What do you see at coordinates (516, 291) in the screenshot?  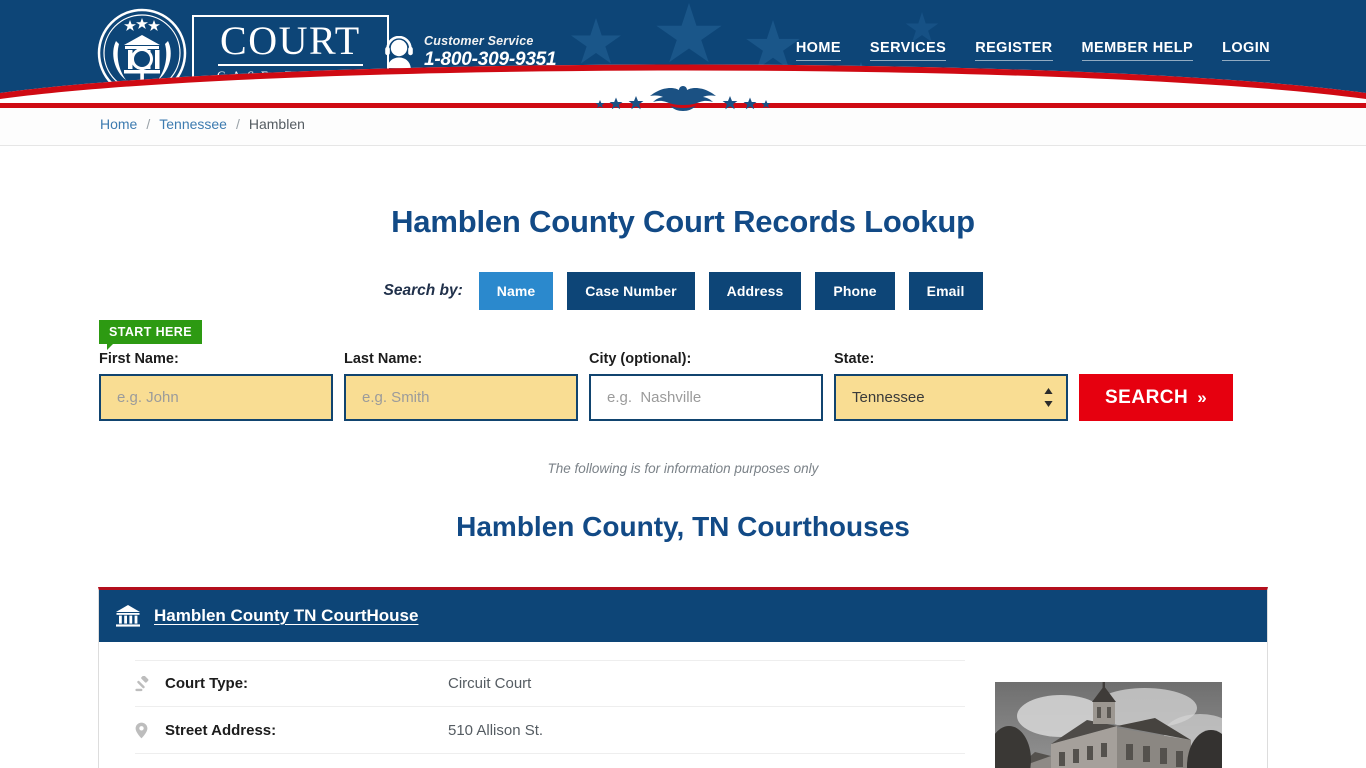 I see `tab-name: Name` at bounding box center [516, 291].